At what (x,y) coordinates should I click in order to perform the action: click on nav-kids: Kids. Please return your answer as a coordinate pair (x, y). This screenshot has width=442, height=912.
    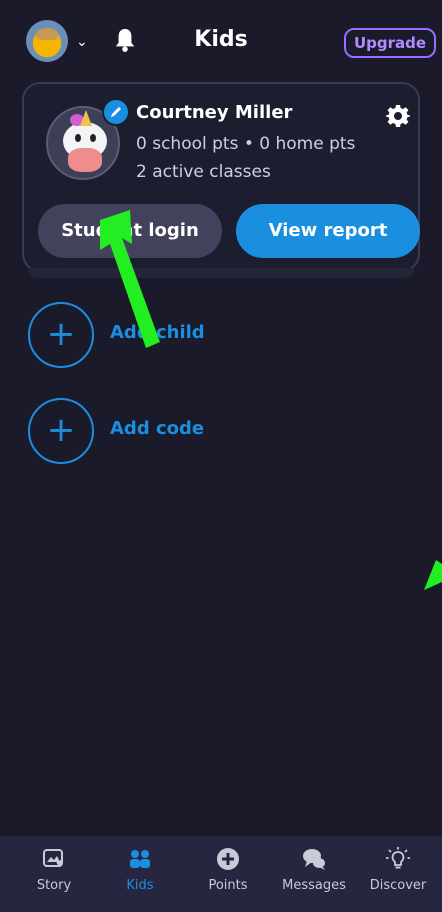
    Looking at the image, I should click on (140, 869).